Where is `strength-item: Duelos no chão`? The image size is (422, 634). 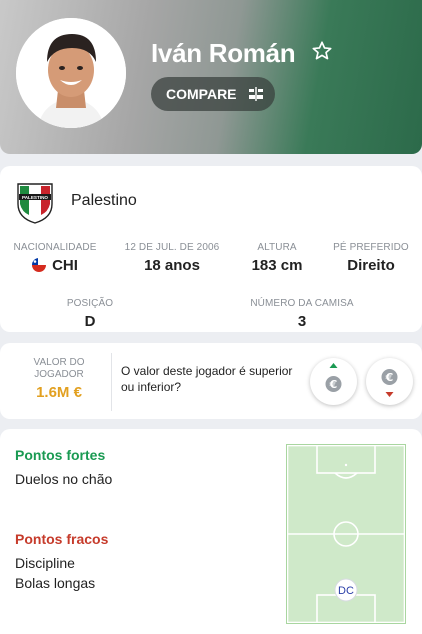 strength-item: Duelos no chão is located at coordinates (64, 479).